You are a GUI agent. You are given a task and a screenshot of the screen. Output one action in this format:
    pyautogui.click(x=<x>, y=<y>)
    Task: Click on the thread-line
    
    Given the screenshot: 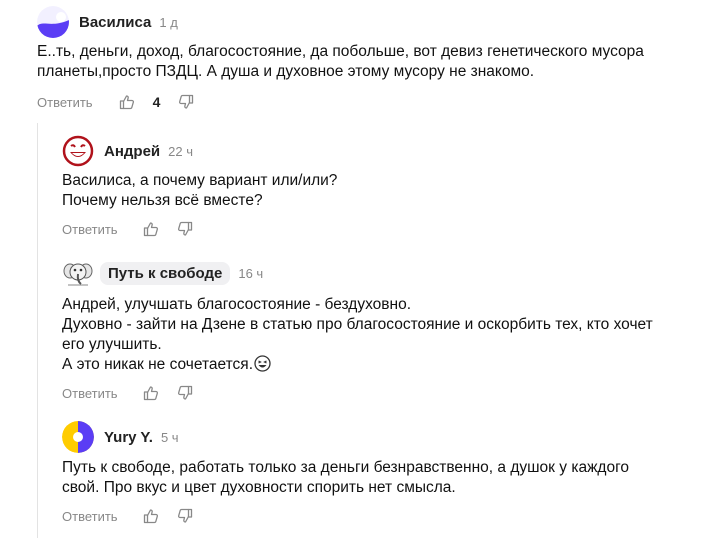 What is the action you would take?
    pyautogui.click(x=37, y=330)
    